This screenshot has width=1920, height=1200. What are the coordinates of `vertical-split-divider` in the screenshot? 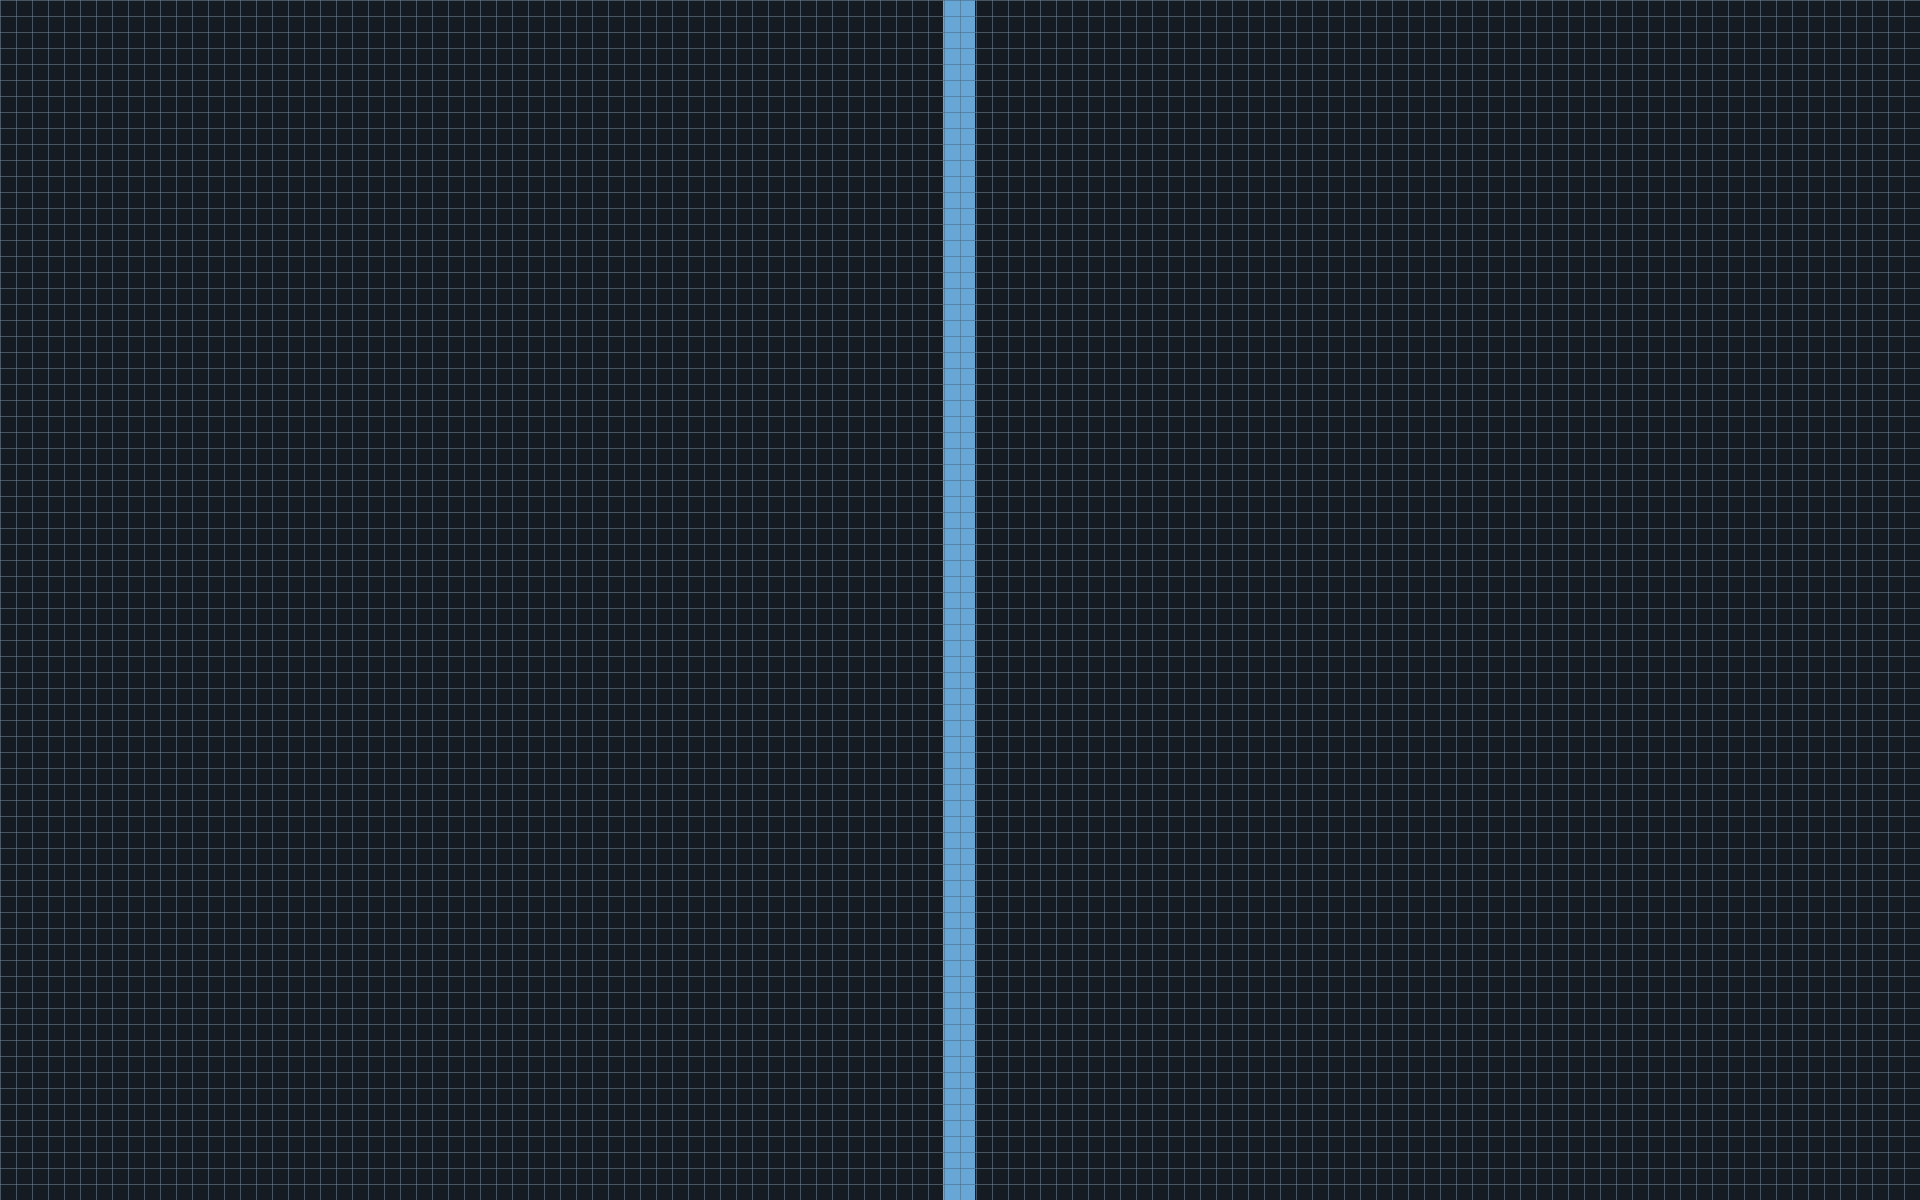 It's located at (959, 600).